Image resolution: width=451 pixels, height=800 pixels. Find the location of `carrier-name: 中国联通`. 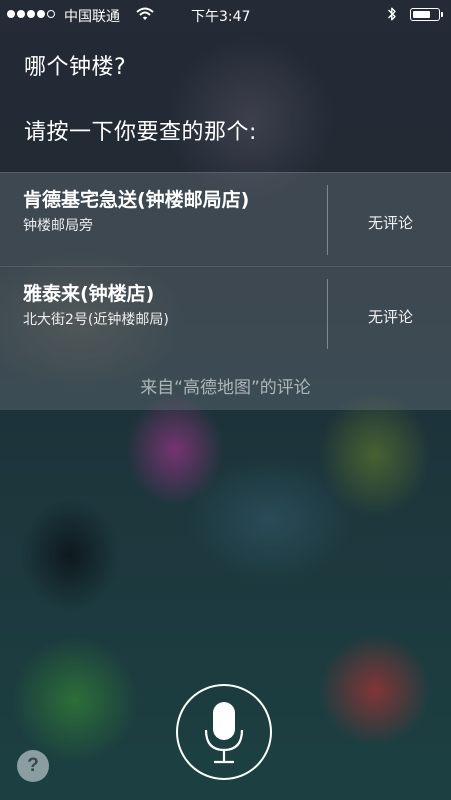

carrier-name: 中国联通 is located at coordinates (92, 17).